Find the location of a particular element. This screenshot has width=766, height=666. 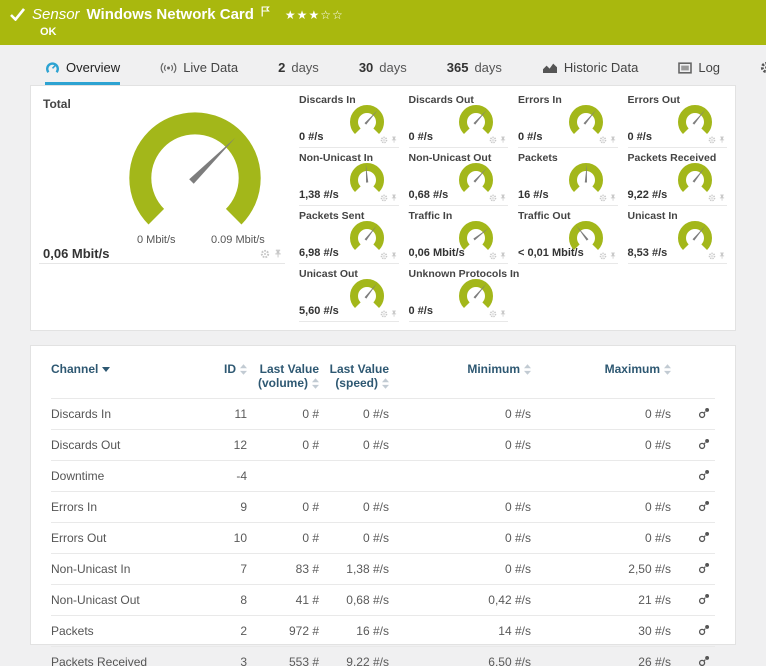

table-row: Errors In 9 0 # 0 #/s 0 #/s 0 #/s is located at coordinates (383, 507).